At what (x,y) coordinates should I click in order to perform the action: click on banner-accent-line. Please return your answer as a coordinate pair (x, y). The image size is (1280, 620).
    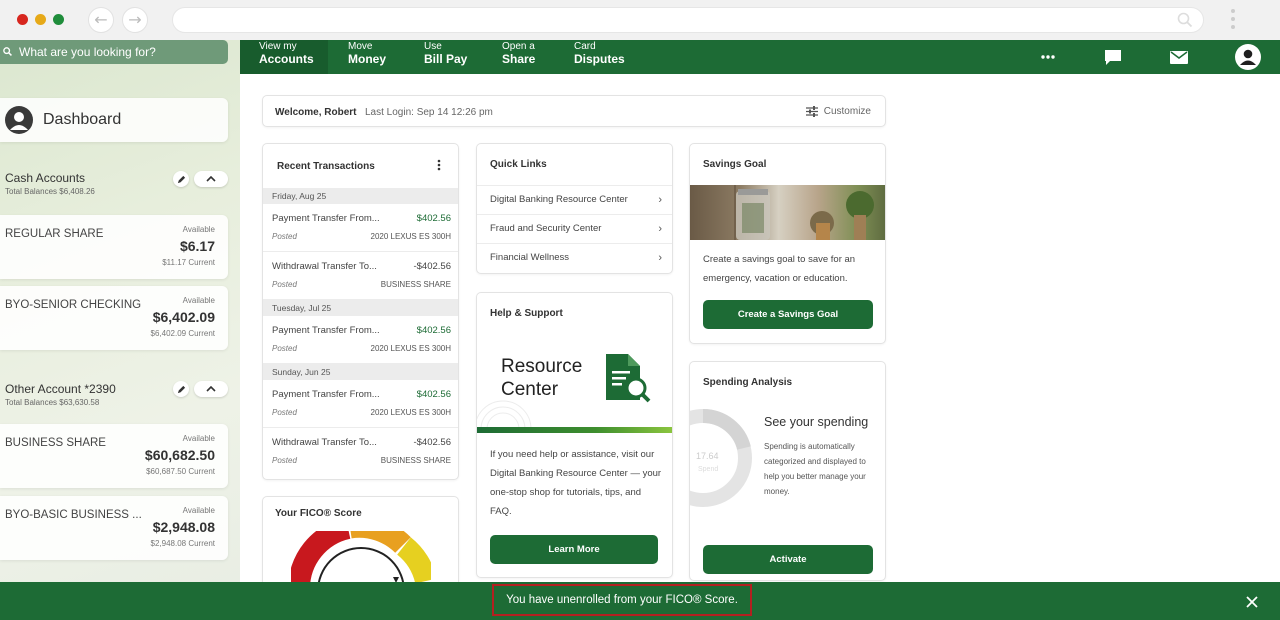
    Looking at the image, I should click on (574, 430).